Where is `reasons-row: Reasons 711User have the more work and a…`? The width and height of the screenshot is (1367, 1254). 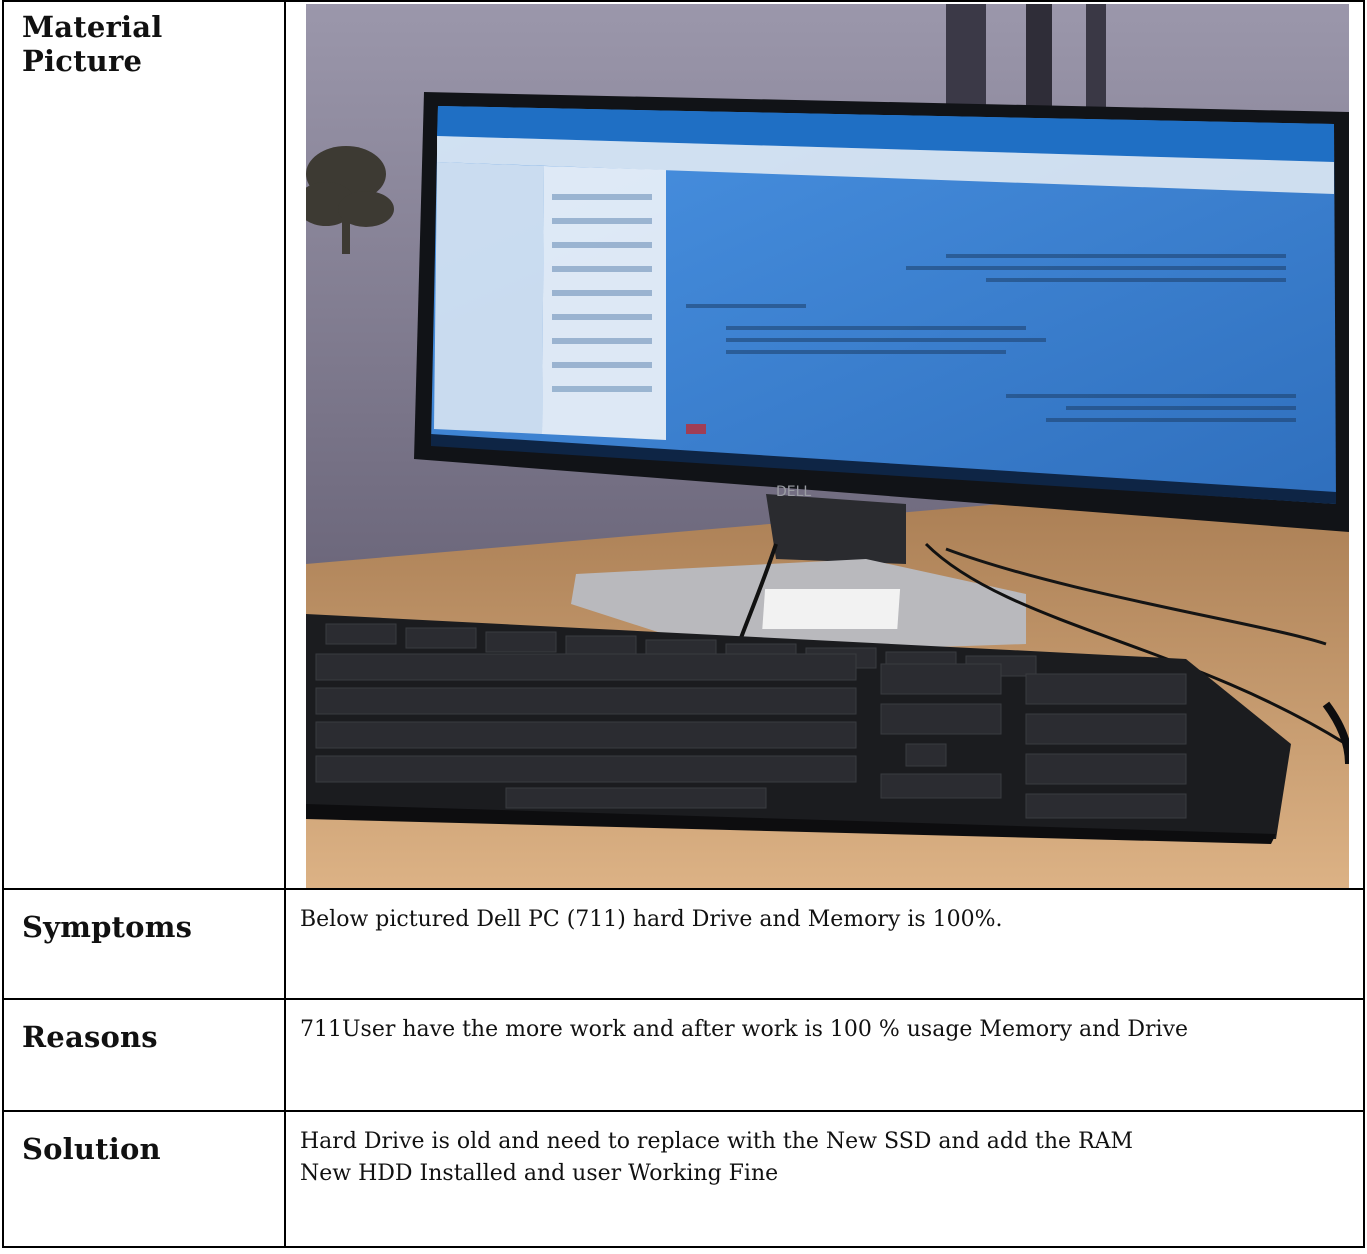
reasons-row: Reasons 711User have the more work and a… is located at coordinates (683, 1055).